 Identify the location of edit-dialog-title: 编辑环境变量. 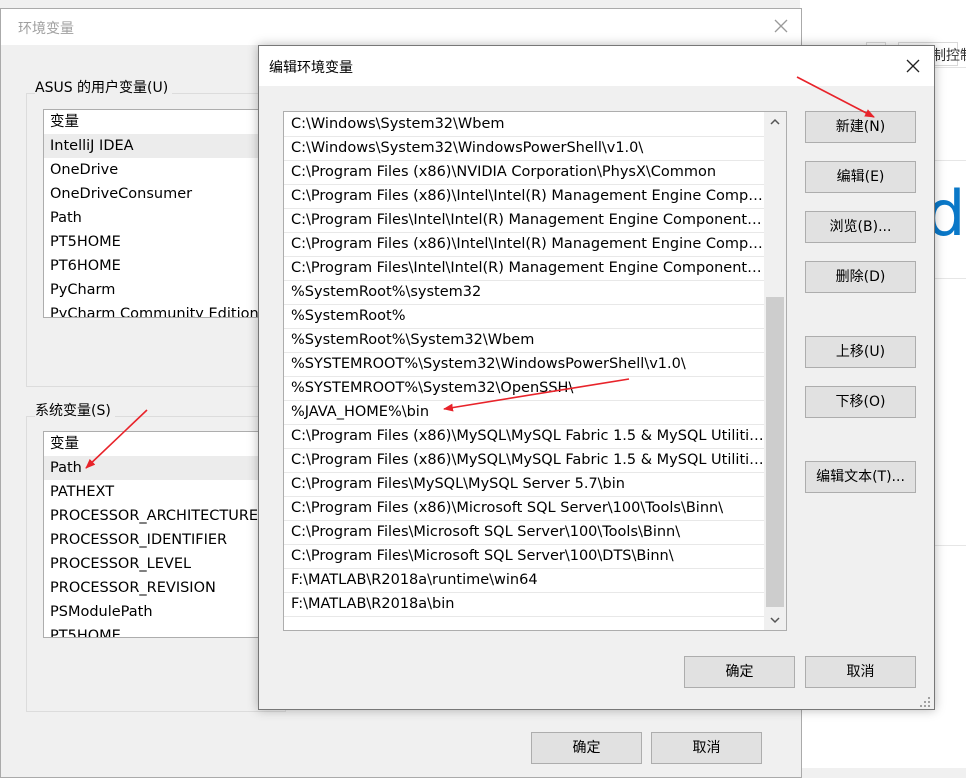
(311, 68).